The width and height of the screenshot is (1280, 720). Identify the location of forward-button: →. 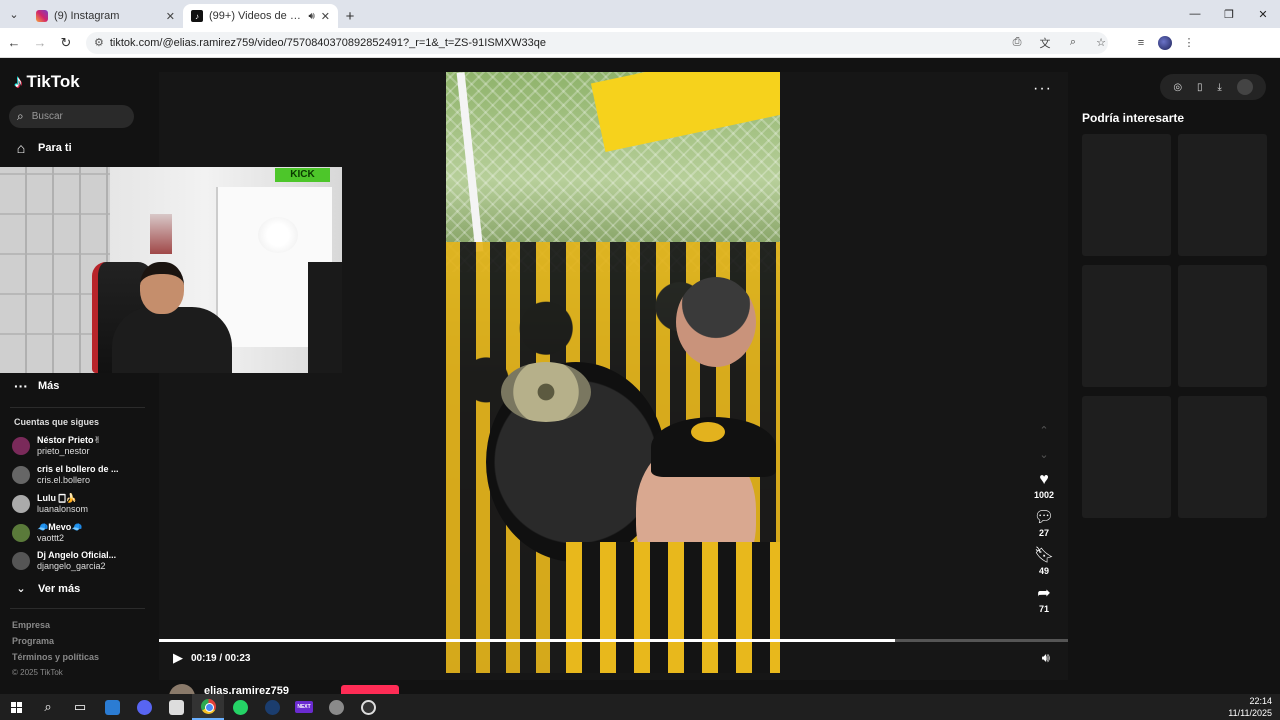
(40, 43).